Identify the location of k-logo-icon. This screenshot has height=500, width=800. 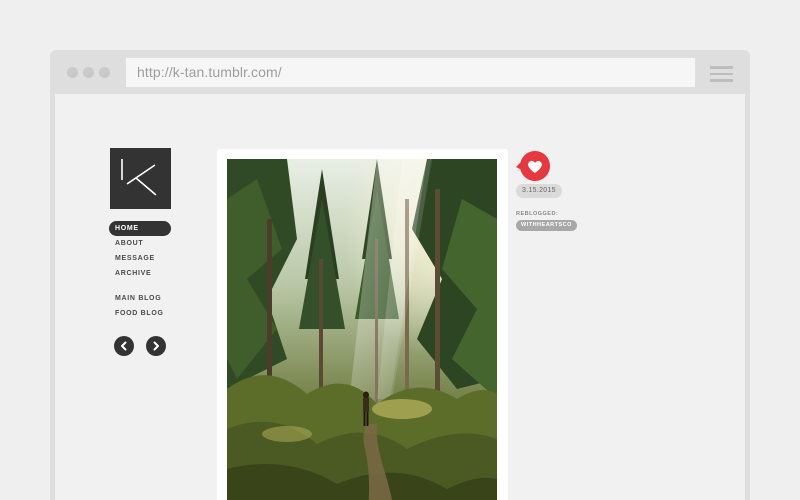
(140, 178).